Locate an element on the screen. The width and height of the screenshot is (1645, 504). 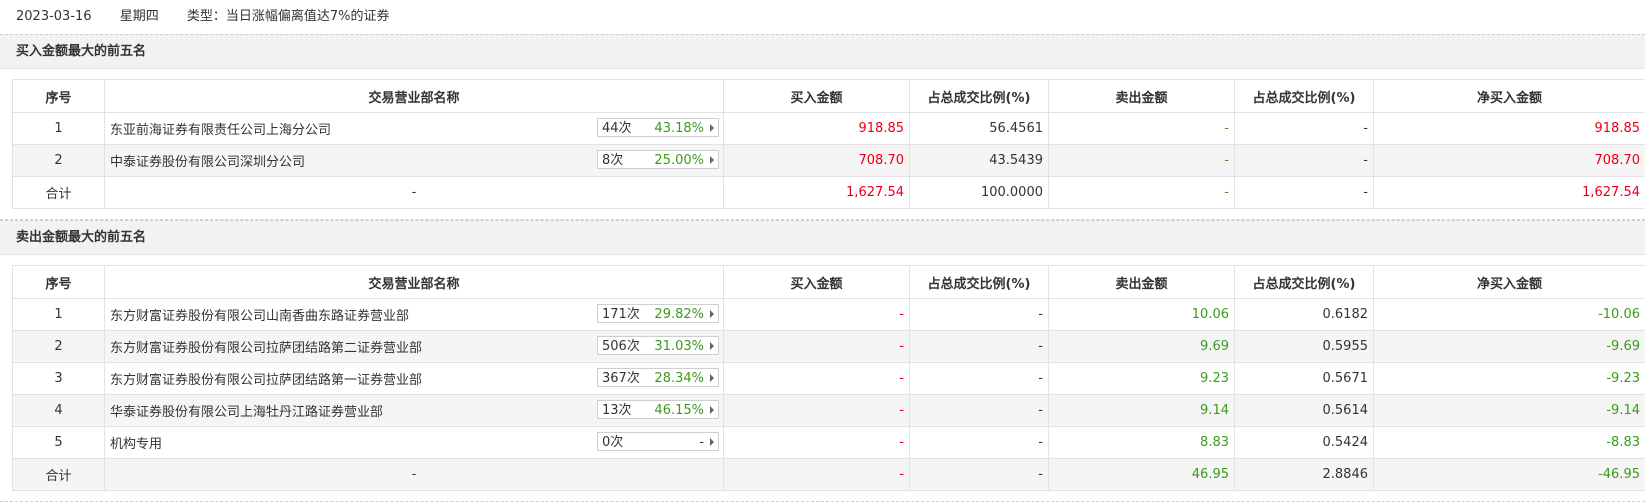
success-rate: 25.00% is located at coordinates (679, 160).